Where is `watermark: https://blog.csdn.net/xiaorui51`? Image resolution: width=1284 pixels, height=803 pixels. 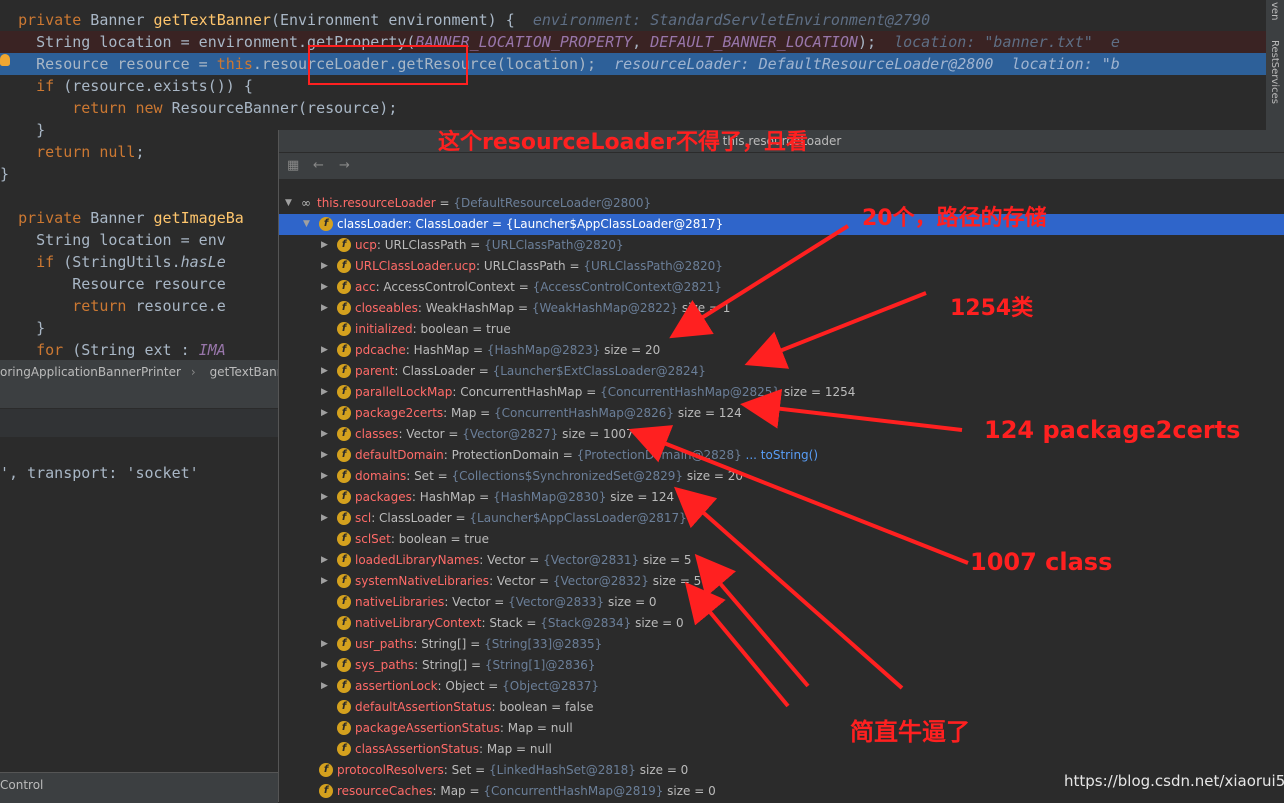 watermark: https://blog.csdn.net/xiaorui51 is located at coordinates (1174, 781).